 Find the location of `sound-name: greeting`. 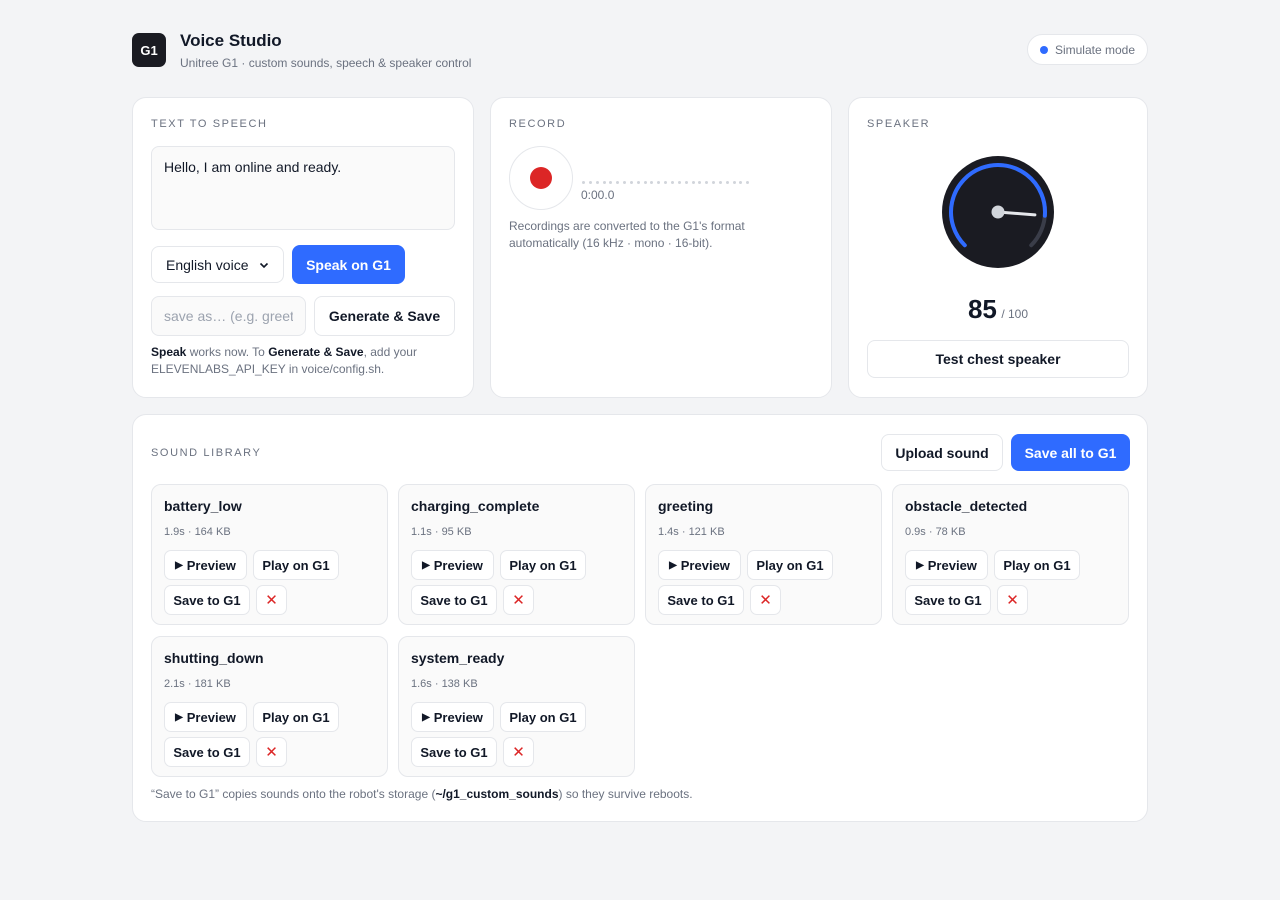

sound-name: greeting is located at coordinates (686, 506).